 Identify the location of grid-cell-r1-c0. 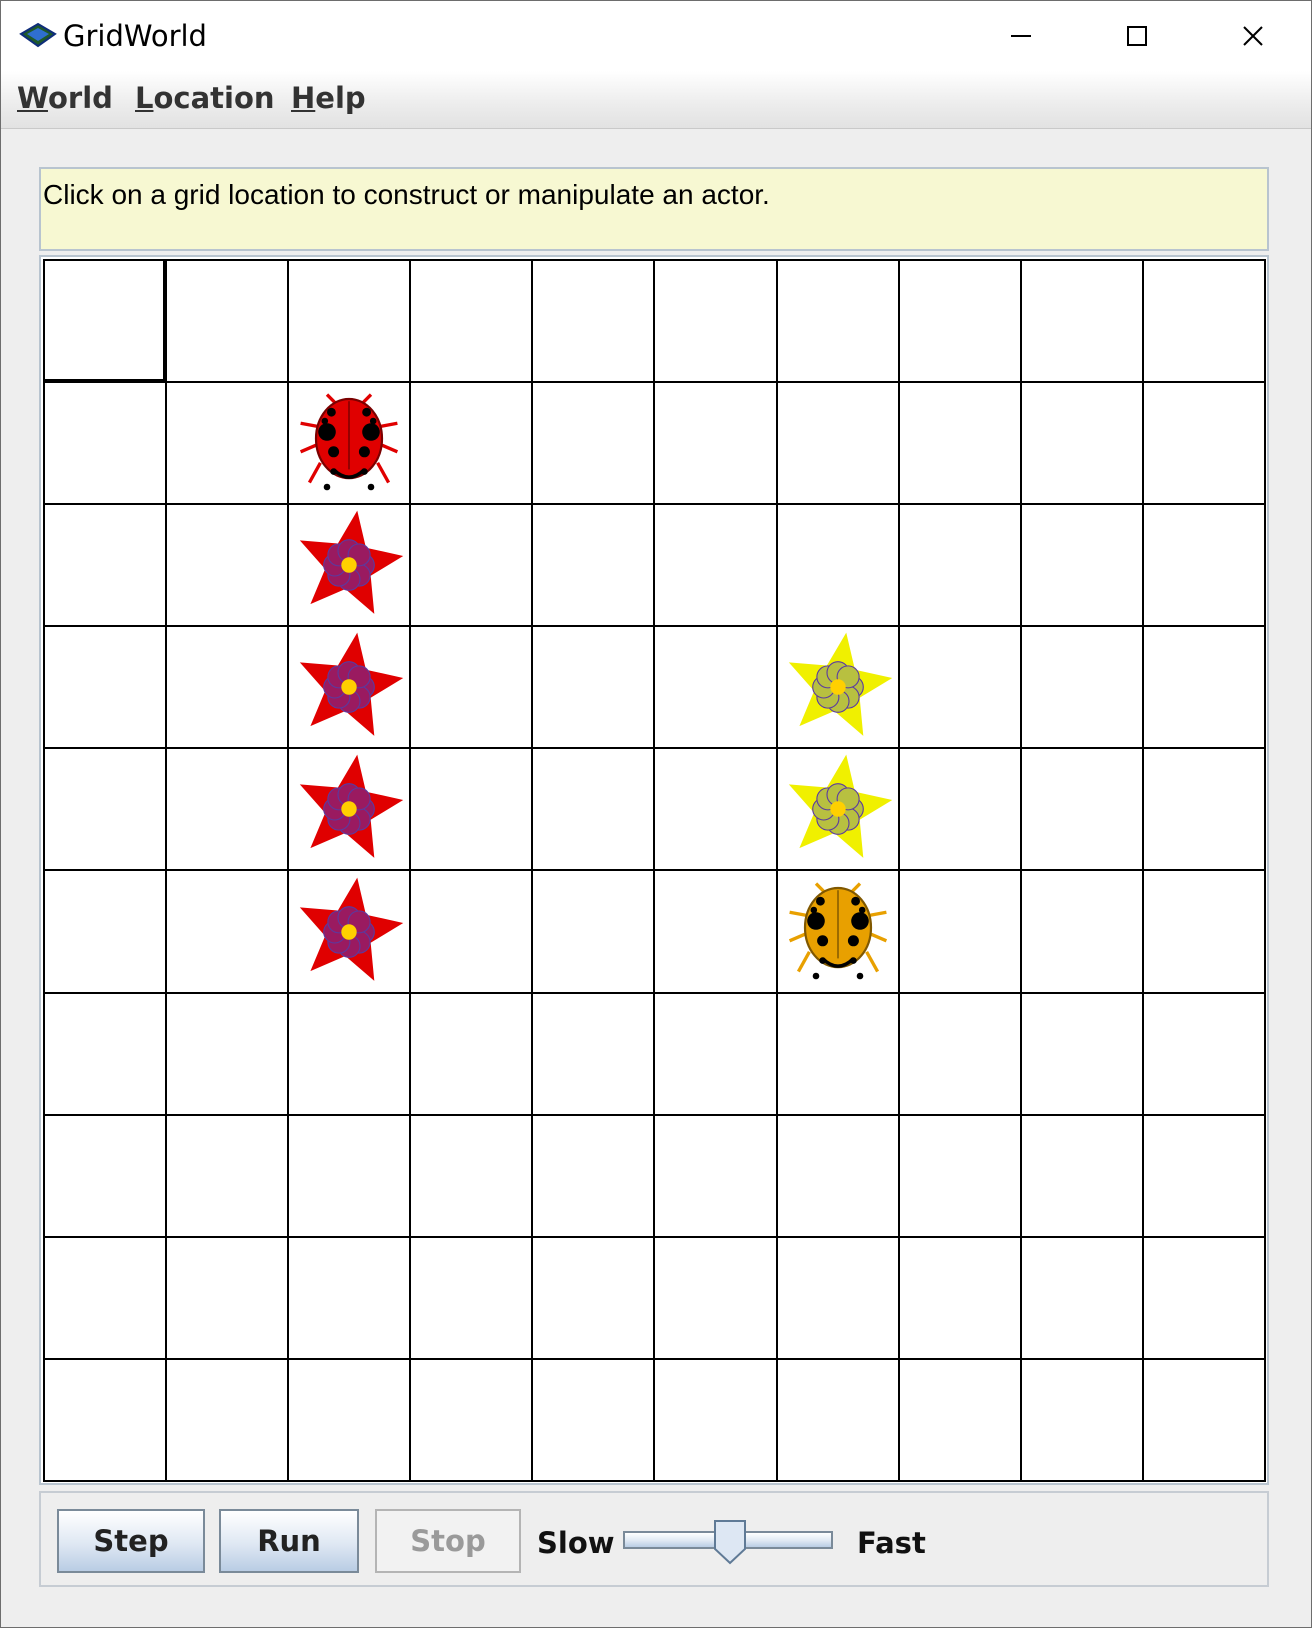
(104, 442).